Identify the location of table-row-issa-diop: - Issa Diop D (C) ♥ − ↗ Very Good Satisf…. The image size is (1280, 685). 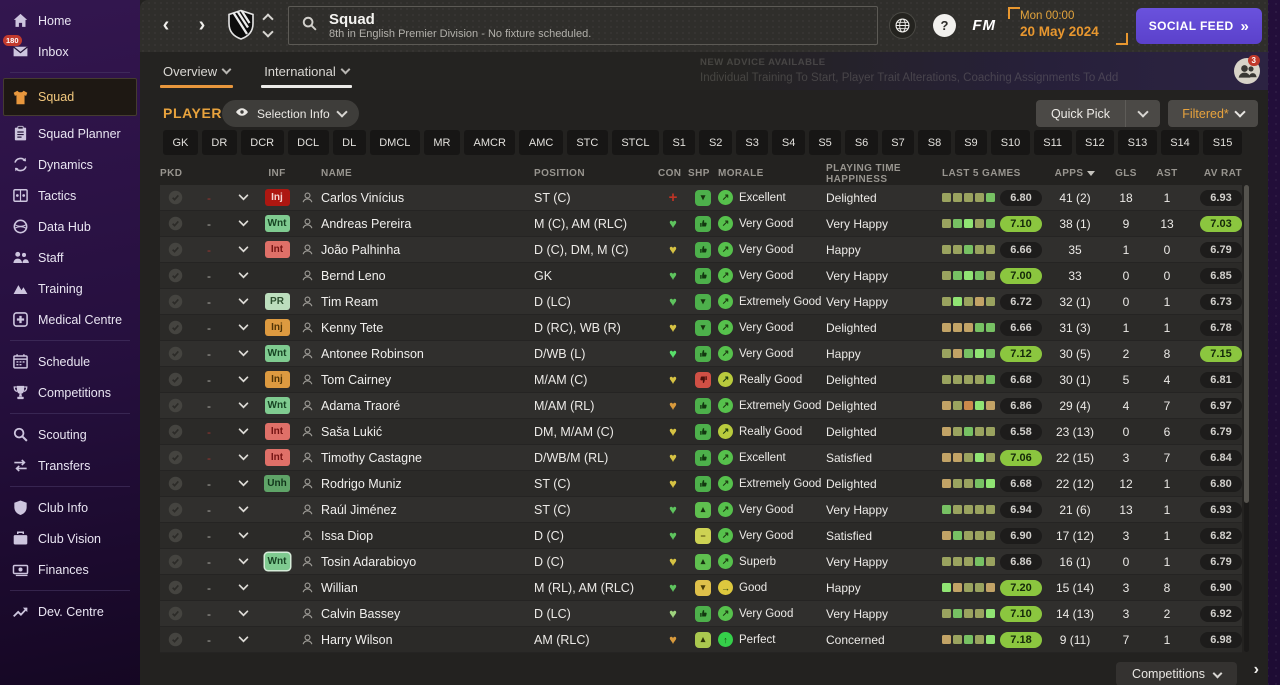
(701, 536).